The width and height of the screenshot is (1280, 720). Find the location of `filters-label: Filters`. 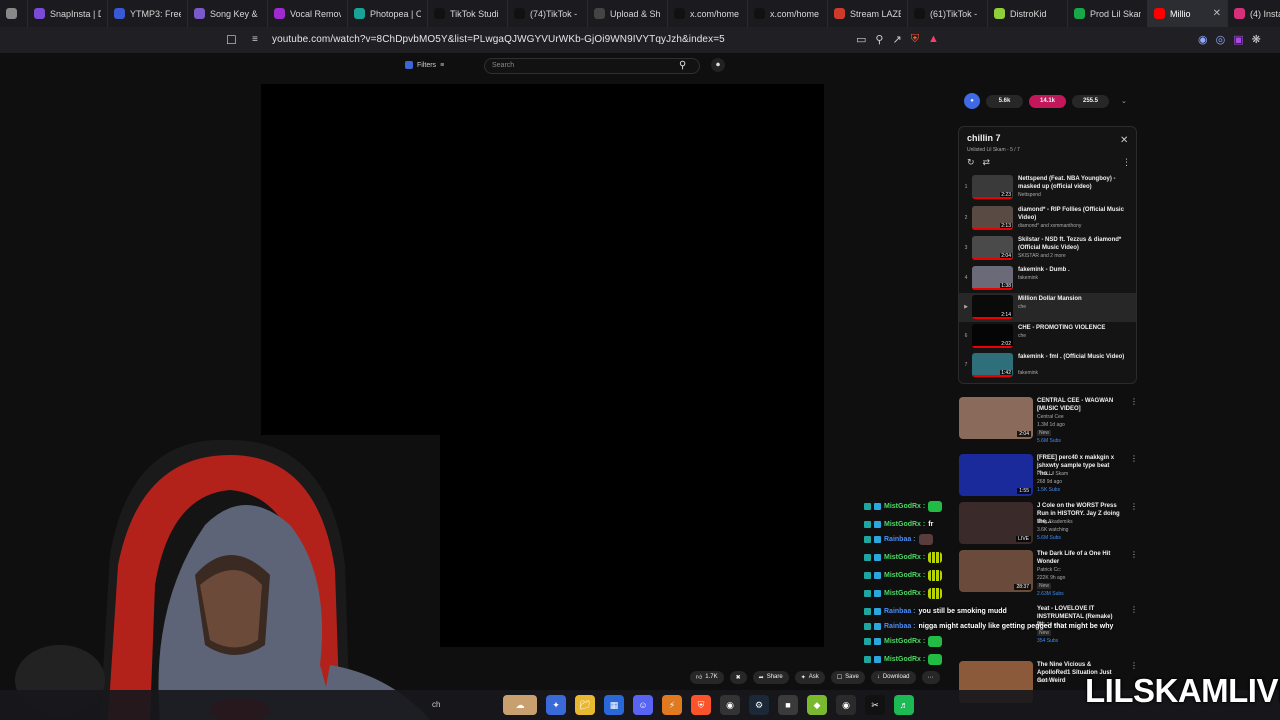

filters-label: Filters is located at coordinates (427, 65).